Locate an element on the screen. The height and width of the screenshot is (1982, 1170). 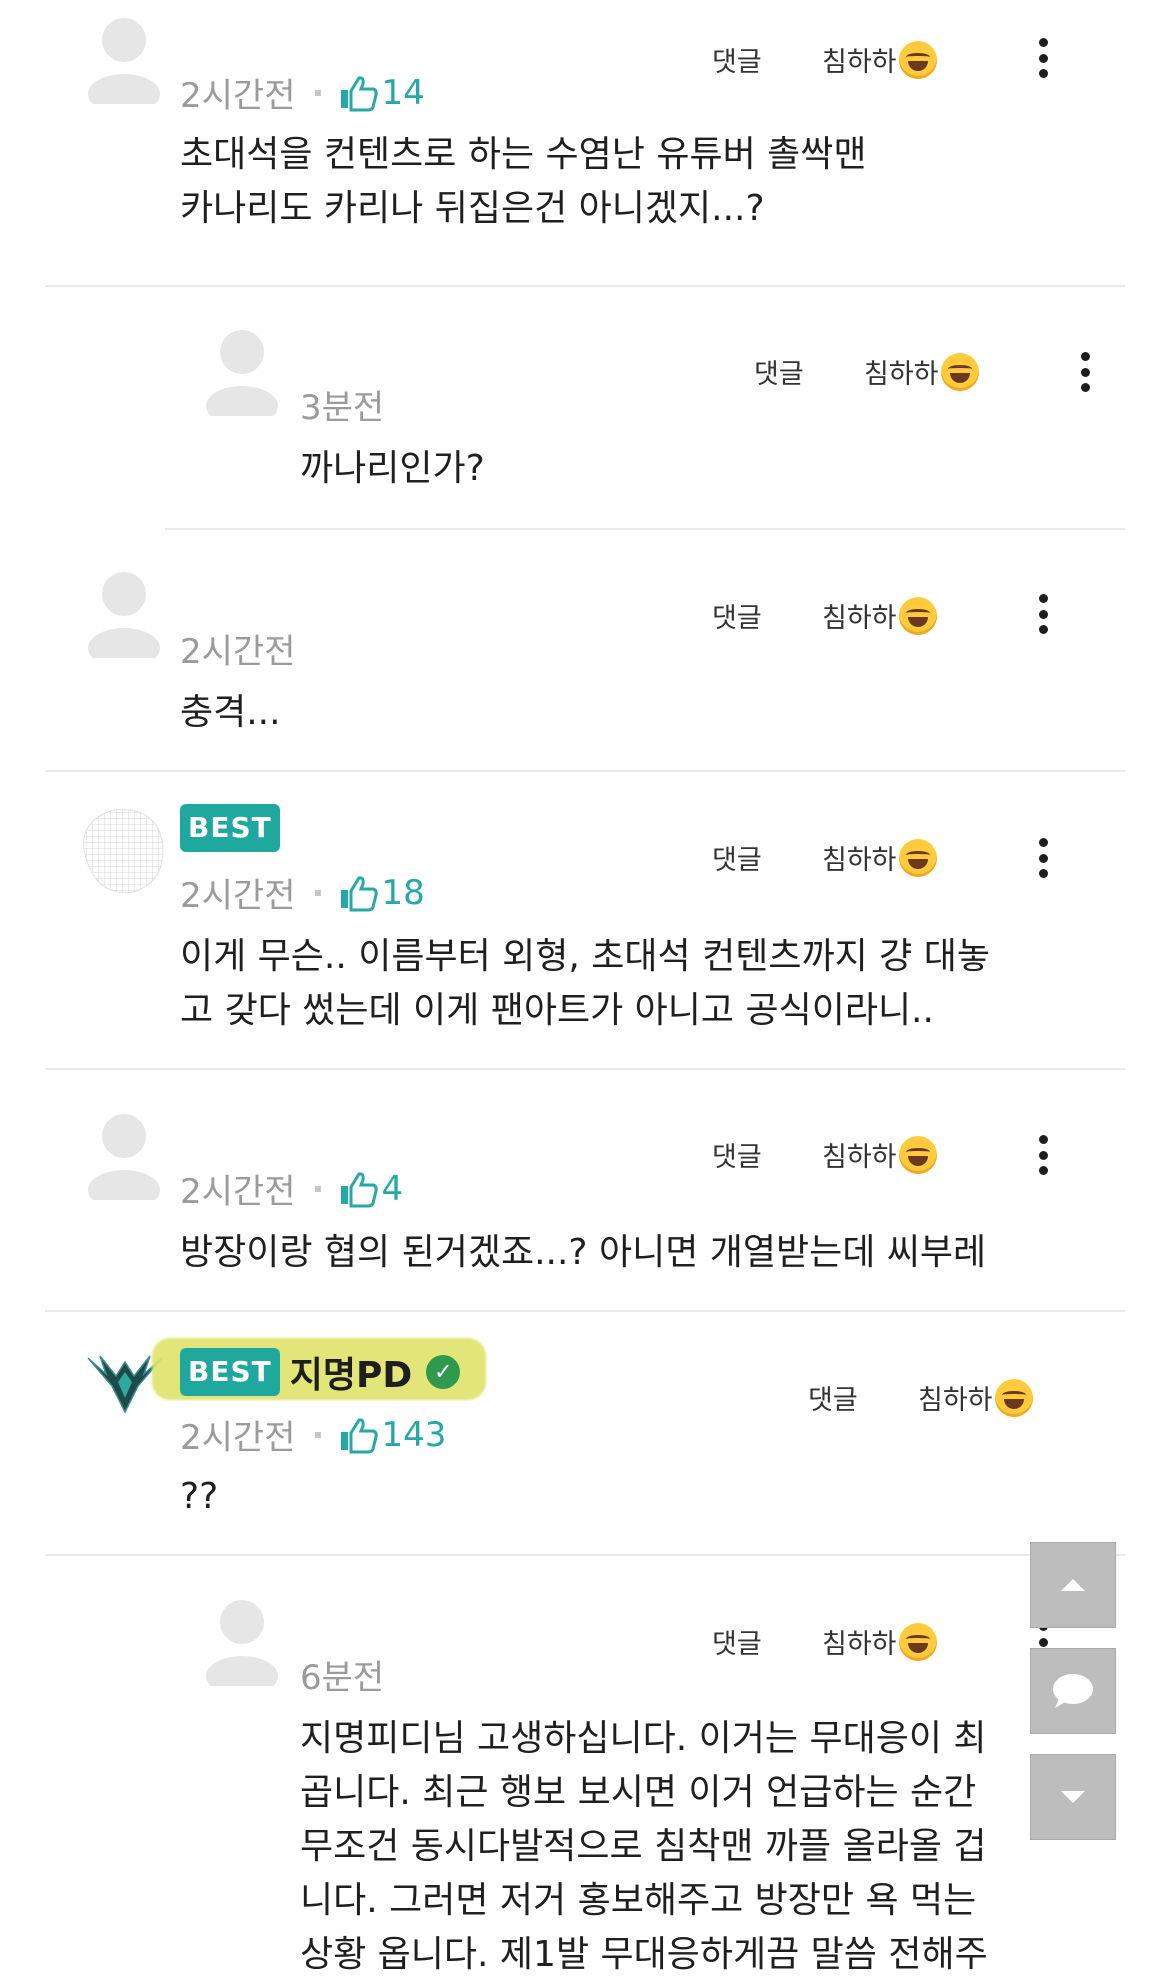
chat-icon is located at coordinates (1073, 1691).